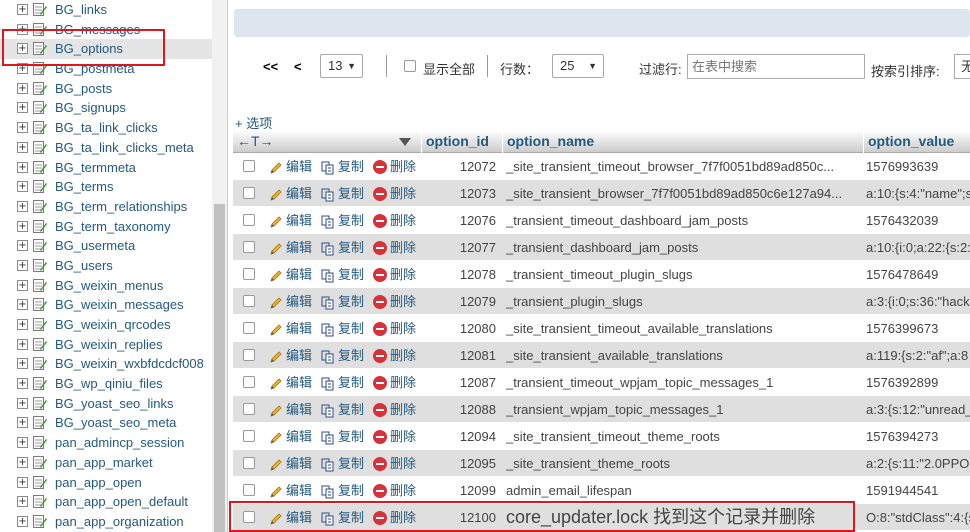 The image size is (970, 532). What do you see at coordinates (682, 141) in the screenshot?
I see `column-option-name: option_name` at bounding box center [682, 141].